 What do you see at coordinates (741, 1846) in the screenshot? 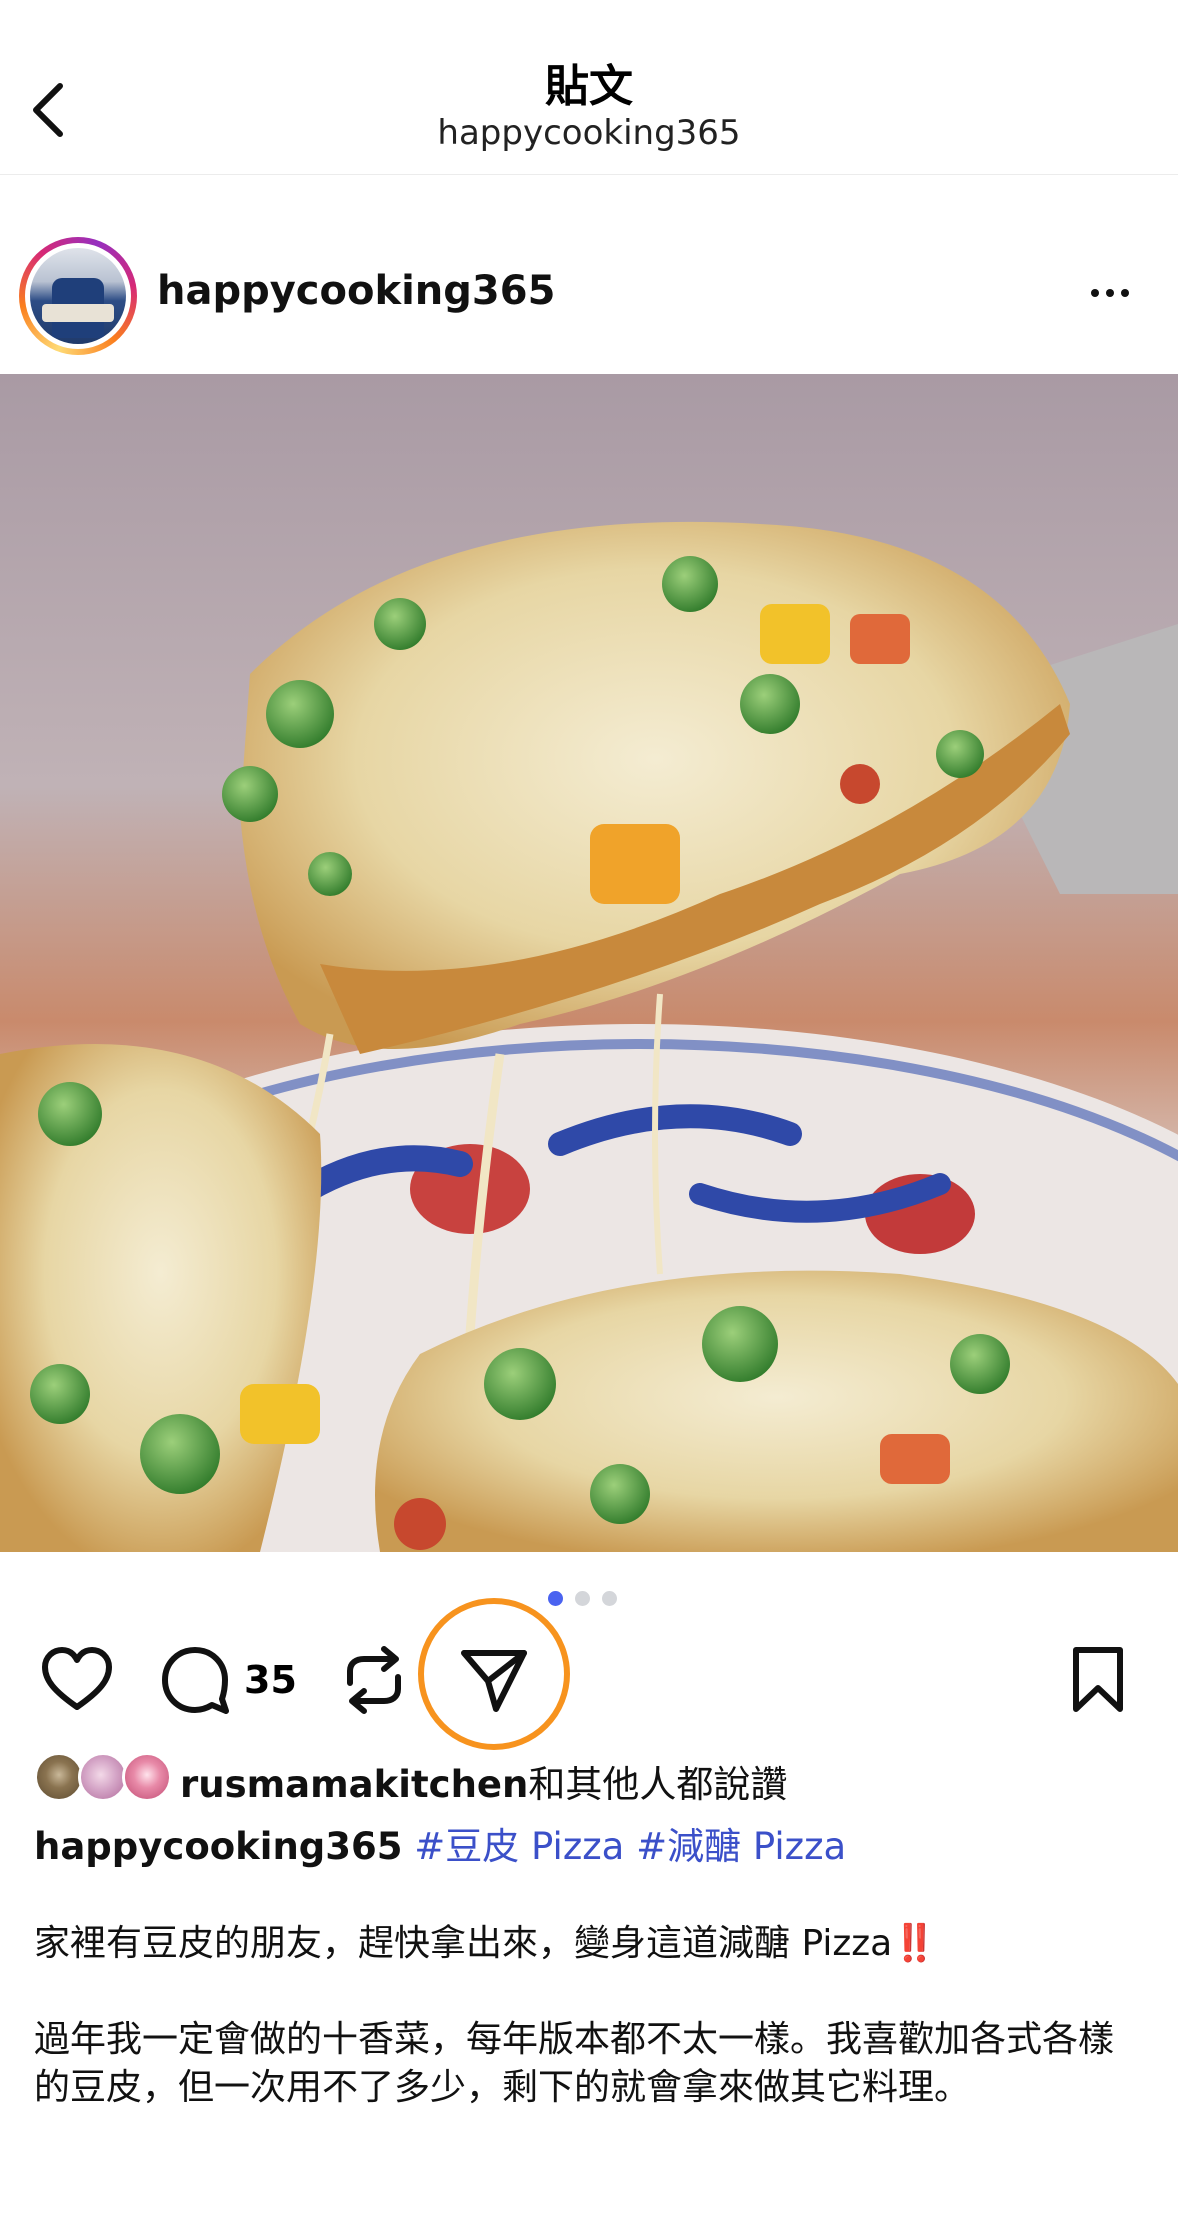
I see `hashtag-link: #減醣 Pizza` at bounding box center [741, 1846].